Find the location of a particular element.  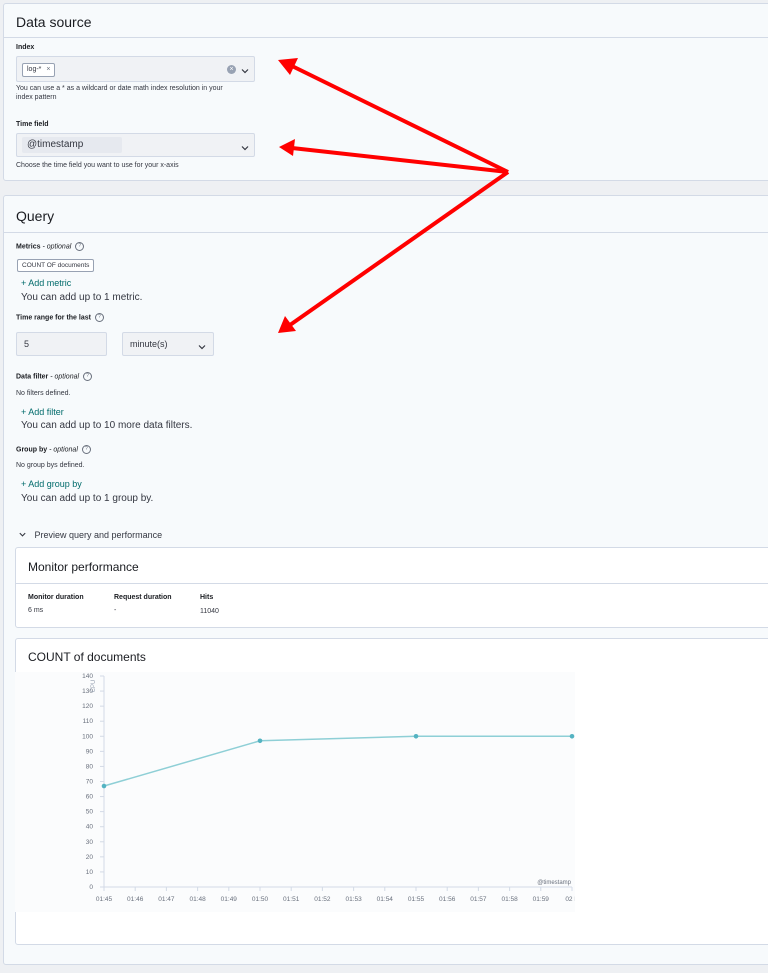

x-tick-label: 01:53 is located at coordinates (353, 899).